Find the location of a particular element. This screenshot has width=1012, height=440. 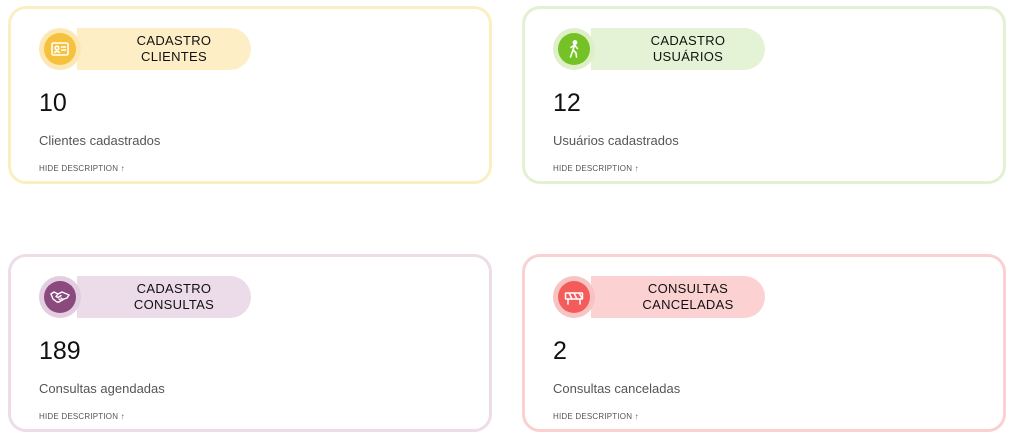

card-description: Consultas canceladas is located at coordinates (617, 388).